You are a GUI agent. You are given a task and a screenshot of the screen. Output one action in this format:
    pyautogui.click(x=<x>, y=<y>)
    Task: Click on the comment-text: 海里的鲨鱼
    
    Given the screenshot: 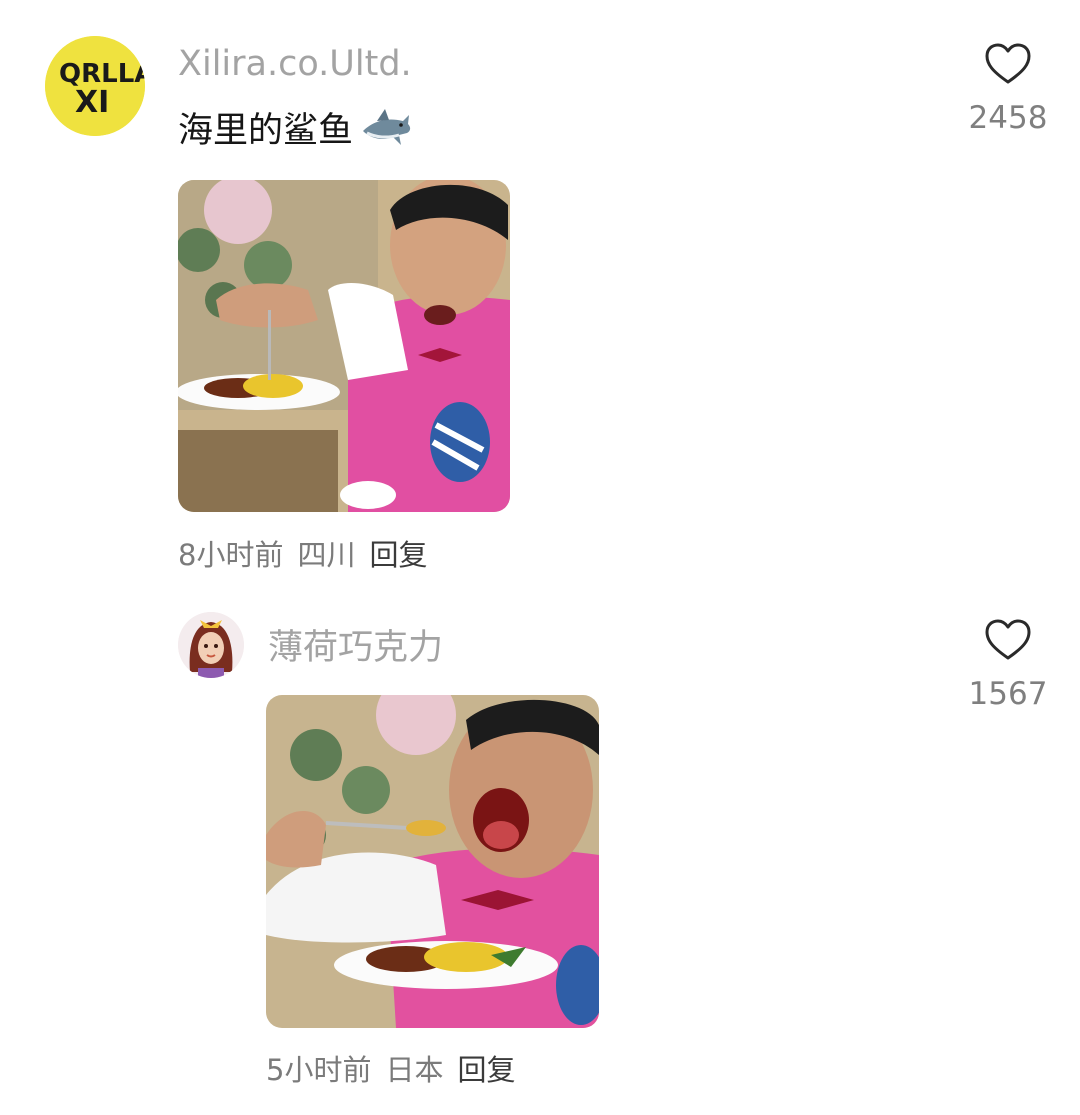 What is the action you would take?
    pyautogui.click(x=295, y=127)
    